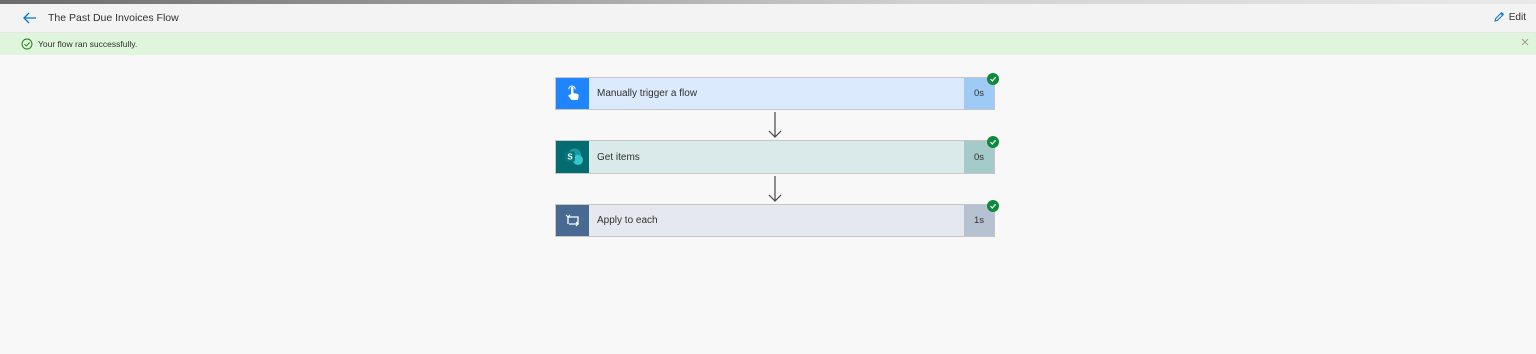 The image size is (1536, 354). Describe the element at coordinates (113, 18) in the screenshot. I see `flow-title: The Past Due Invoices Flow` at that location.